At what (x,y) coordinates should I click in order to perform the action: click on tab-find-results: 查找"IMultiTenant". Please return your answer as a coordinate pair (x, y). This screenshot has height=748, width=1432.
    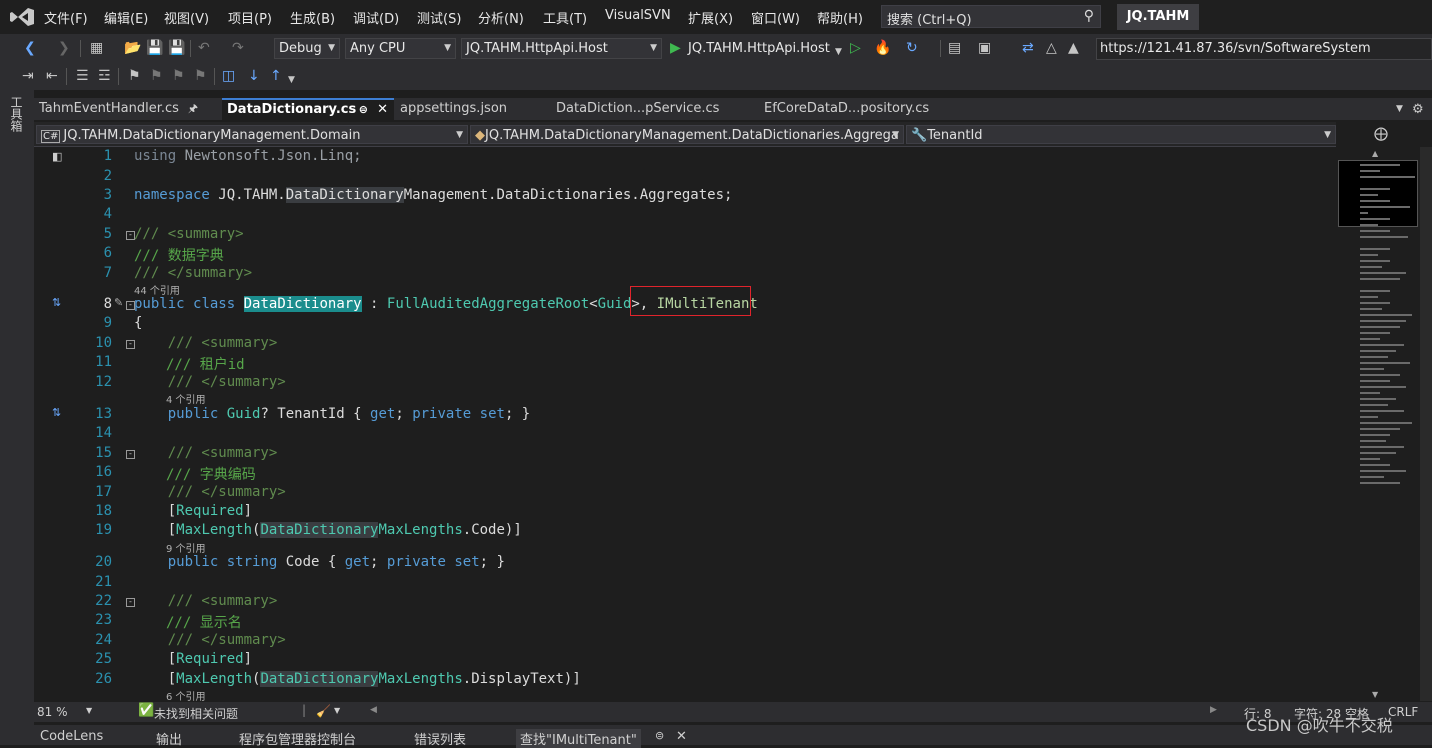
    Looking at the image, I should click on (578, 738).